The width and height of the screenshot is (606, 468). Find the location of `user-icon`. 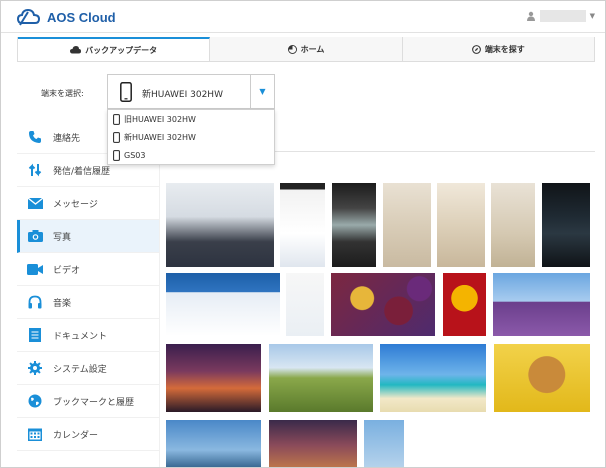

user-icon is located at coordinates (530, 16).